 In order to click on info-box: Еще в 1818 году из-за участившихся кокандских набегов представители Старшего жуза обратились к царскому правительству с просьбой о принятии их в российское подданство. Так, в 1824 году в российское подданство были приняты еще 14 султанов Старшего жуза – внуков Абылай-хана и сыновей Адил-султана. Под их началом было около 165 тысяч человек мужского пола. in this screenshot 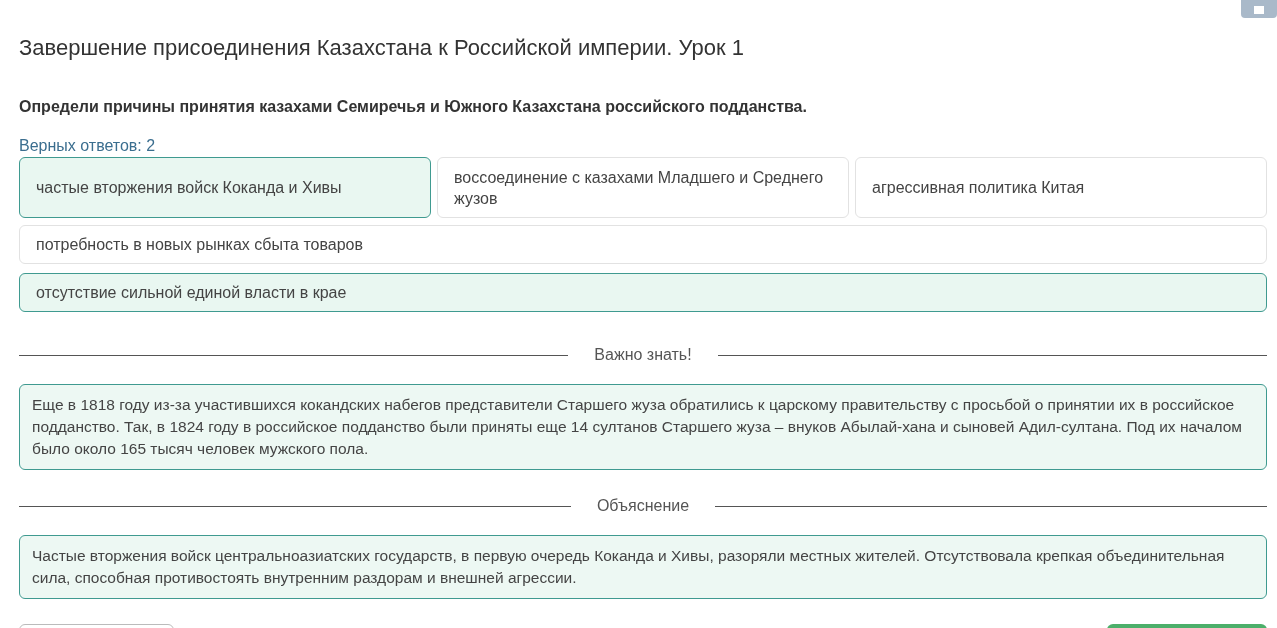, I will do `click(643, 427)`.